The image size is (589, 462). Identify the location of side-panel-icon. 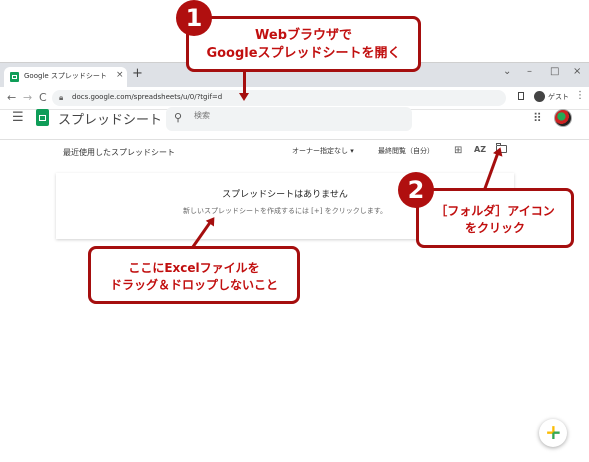
(521, 96).